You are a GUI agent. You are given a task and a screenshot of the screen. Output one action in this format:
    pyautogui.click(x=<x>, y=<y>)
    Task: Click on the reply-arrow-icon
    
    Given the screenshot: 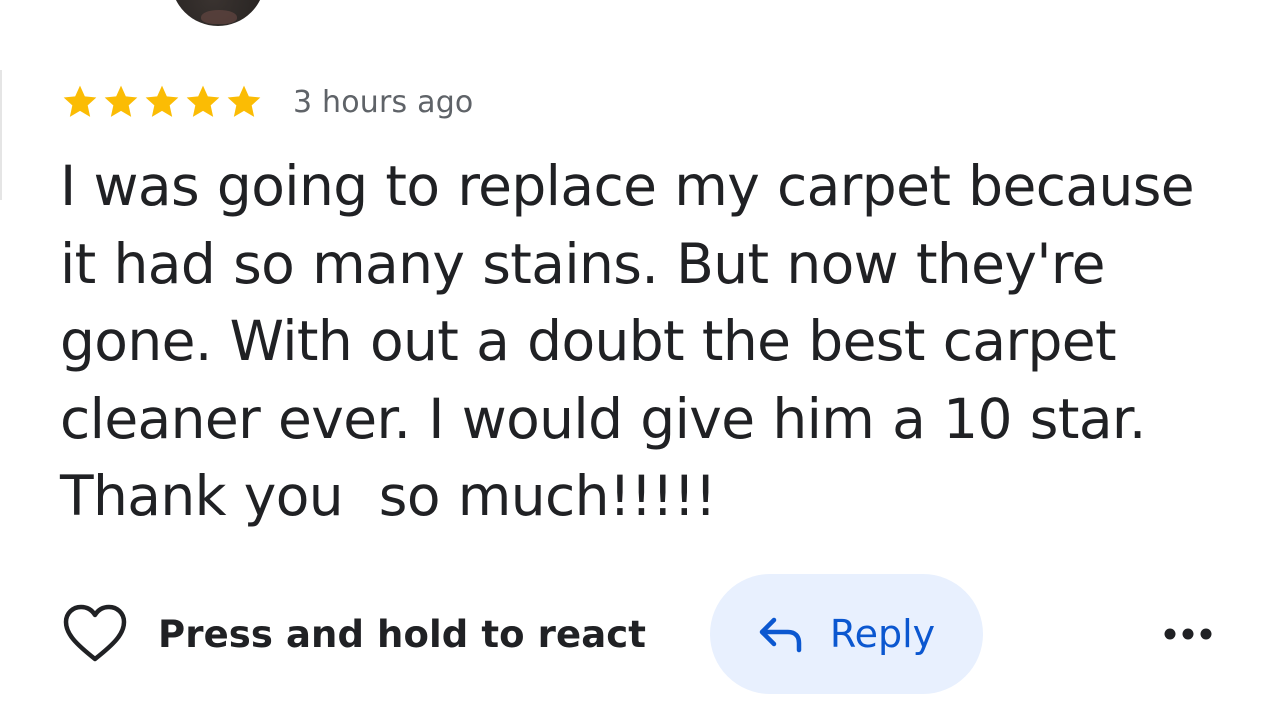 What is the action you would take?
    pyautogui.click(x=780, y=635)
    